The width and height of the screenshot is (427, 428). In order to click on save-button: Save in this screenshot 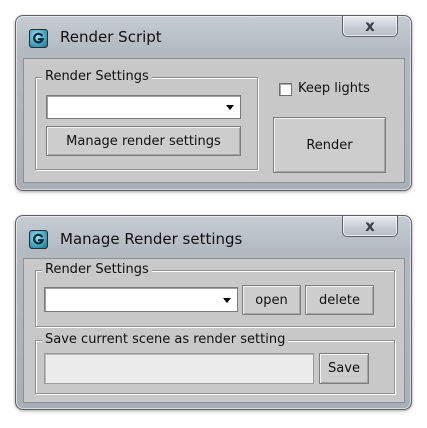, I will do `click(344, 368)`.